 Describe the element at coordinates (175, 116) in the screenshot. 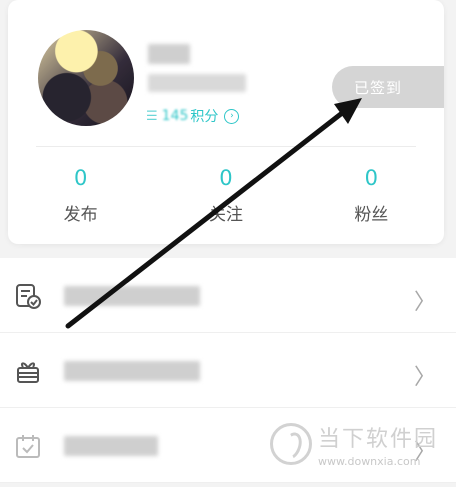

I see `points-value: 145` at that location.